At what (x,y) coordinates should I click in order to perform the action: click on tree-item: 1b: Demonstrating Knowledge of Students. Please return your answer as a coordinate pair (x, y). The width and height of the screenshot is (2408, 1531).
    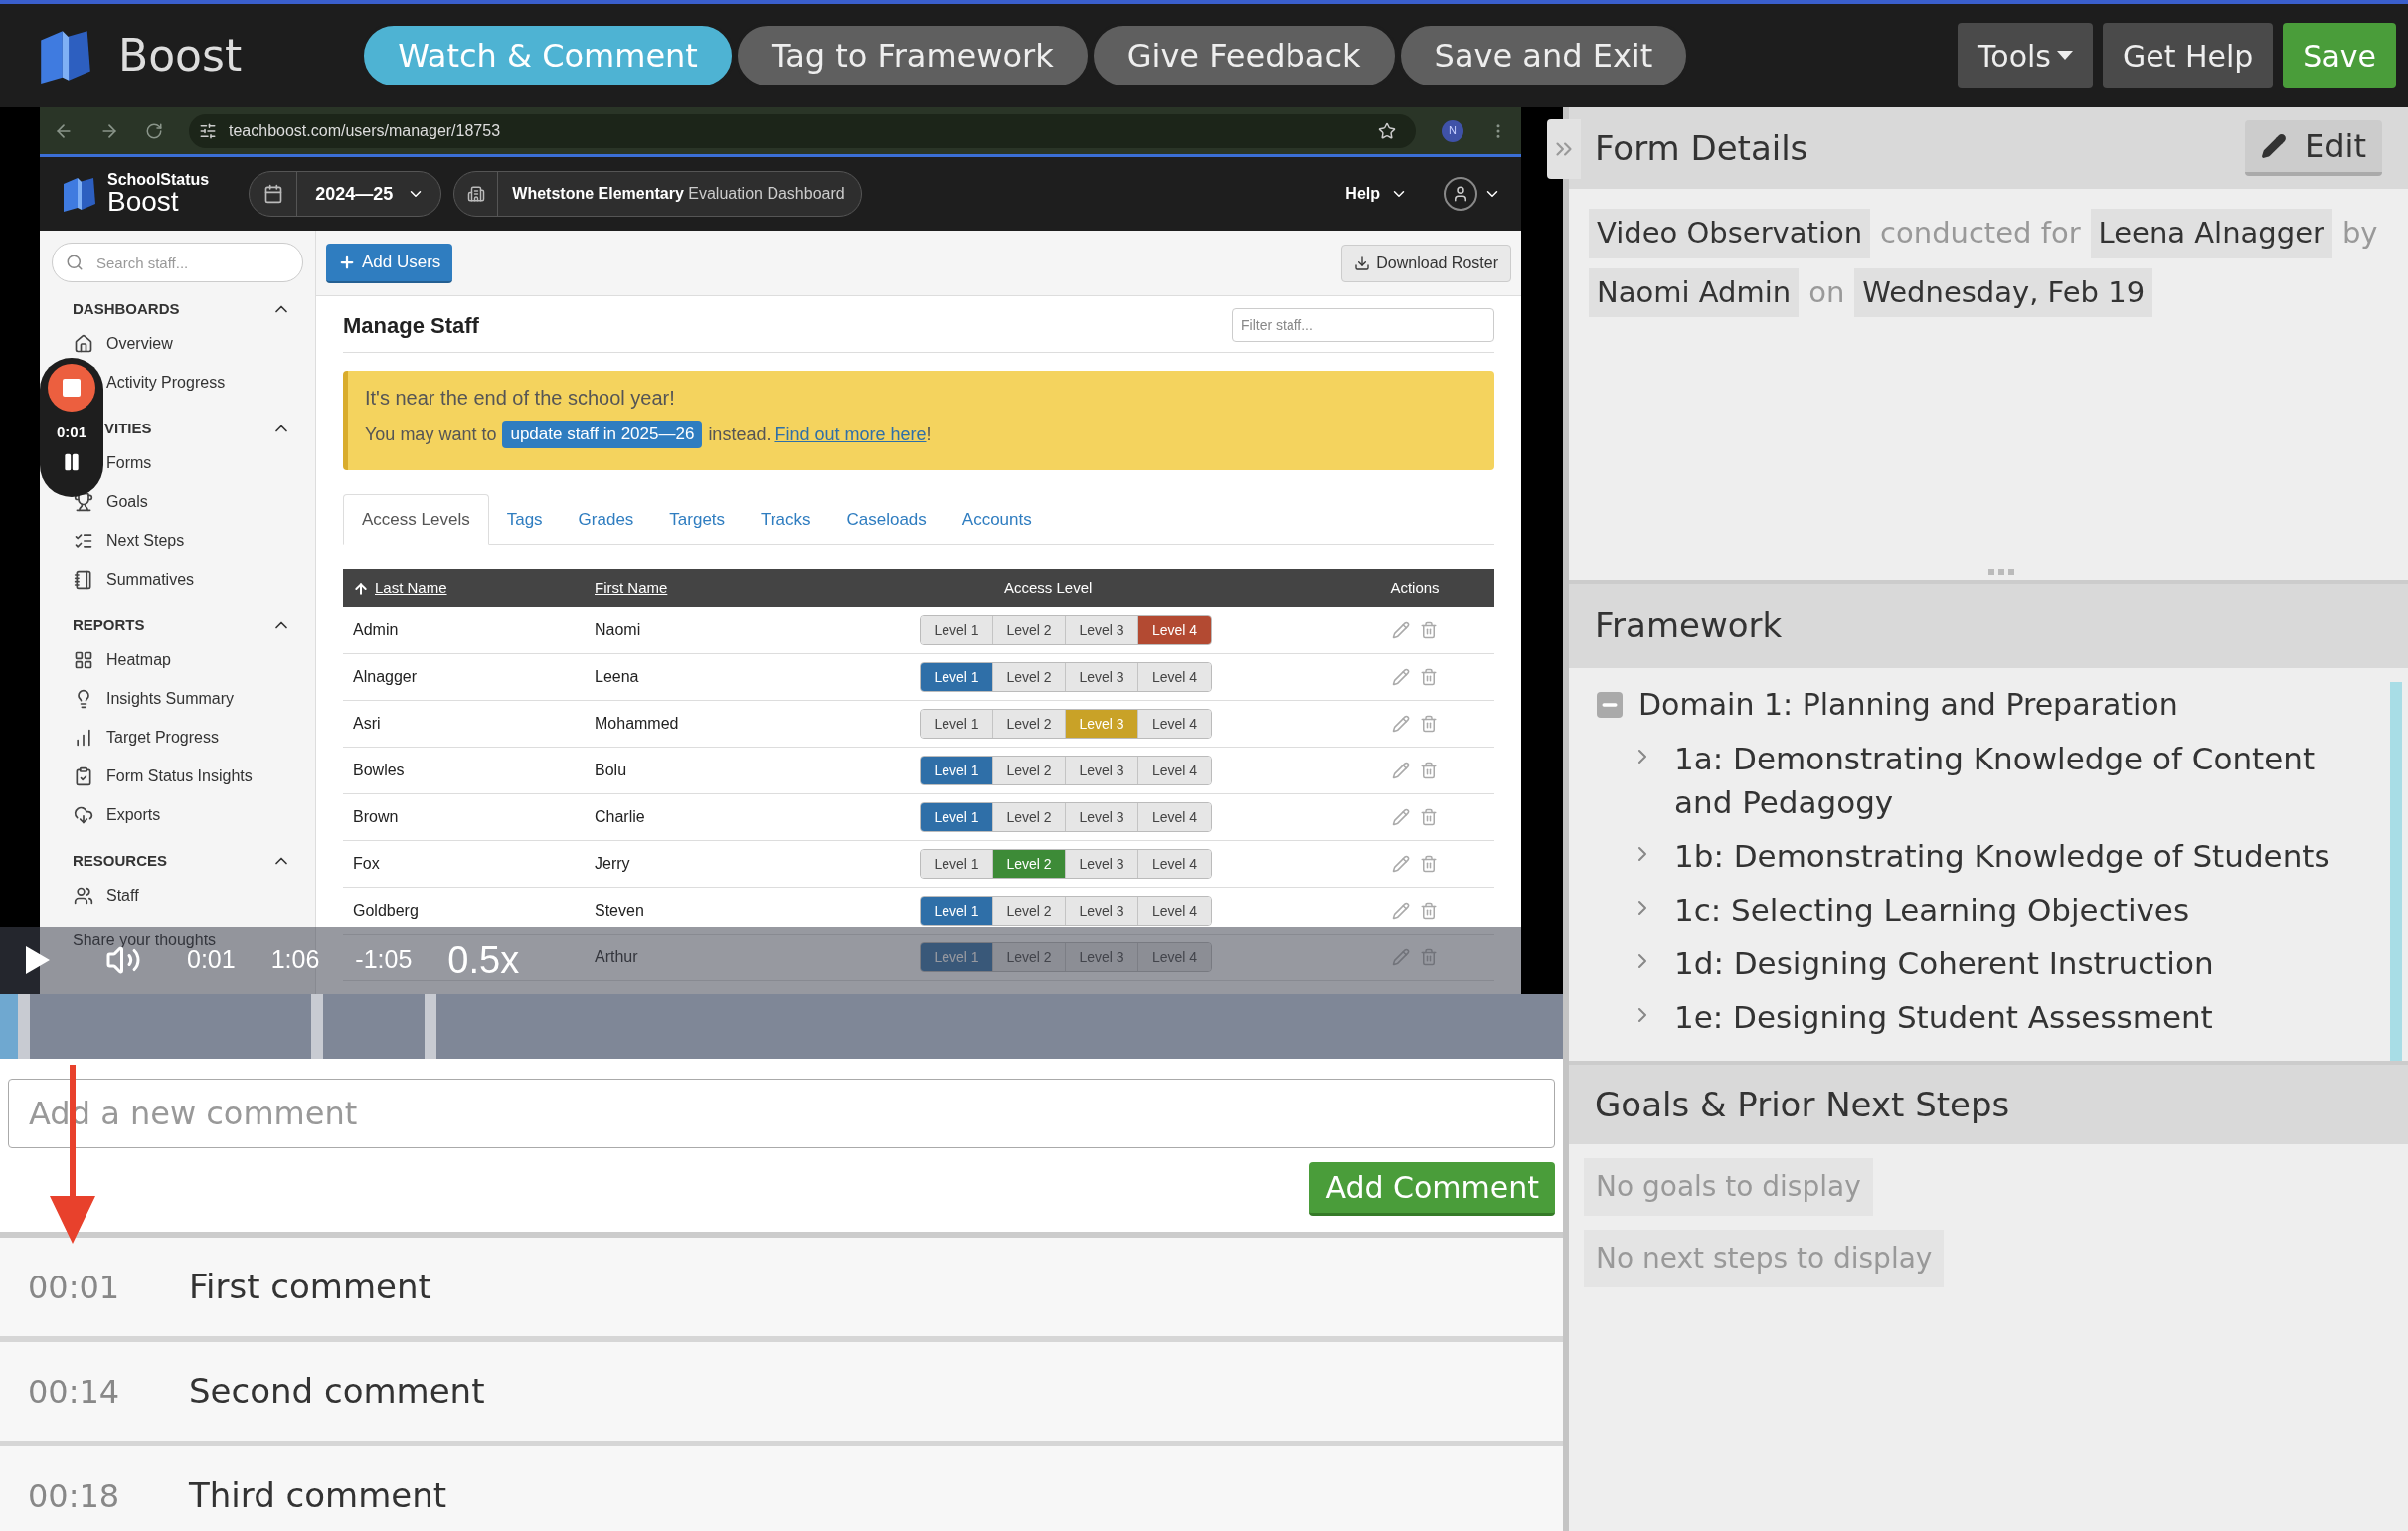
    Looking at the image, I should click on (2002, 856).